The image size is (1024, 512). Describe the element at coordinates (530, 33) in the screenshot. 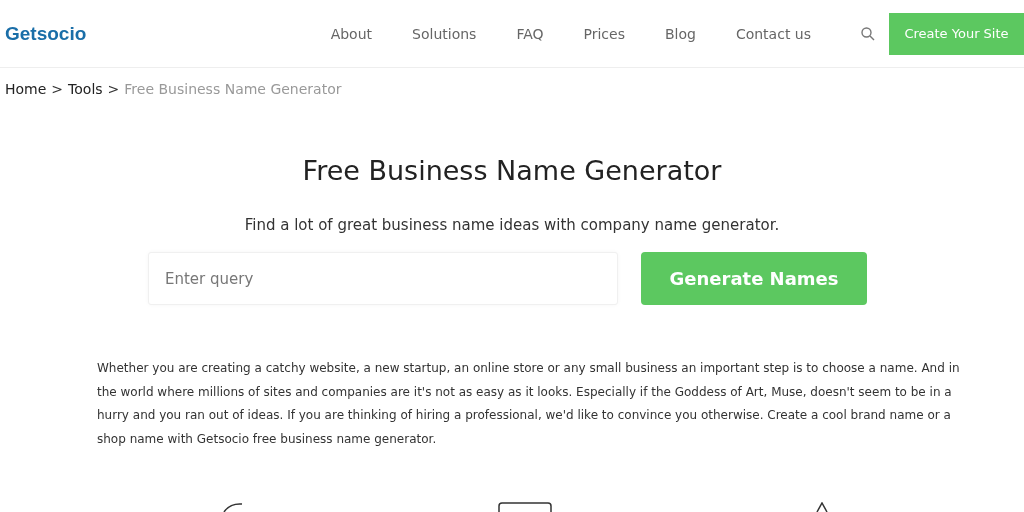

I see `nav-link: FAQ` at that location.